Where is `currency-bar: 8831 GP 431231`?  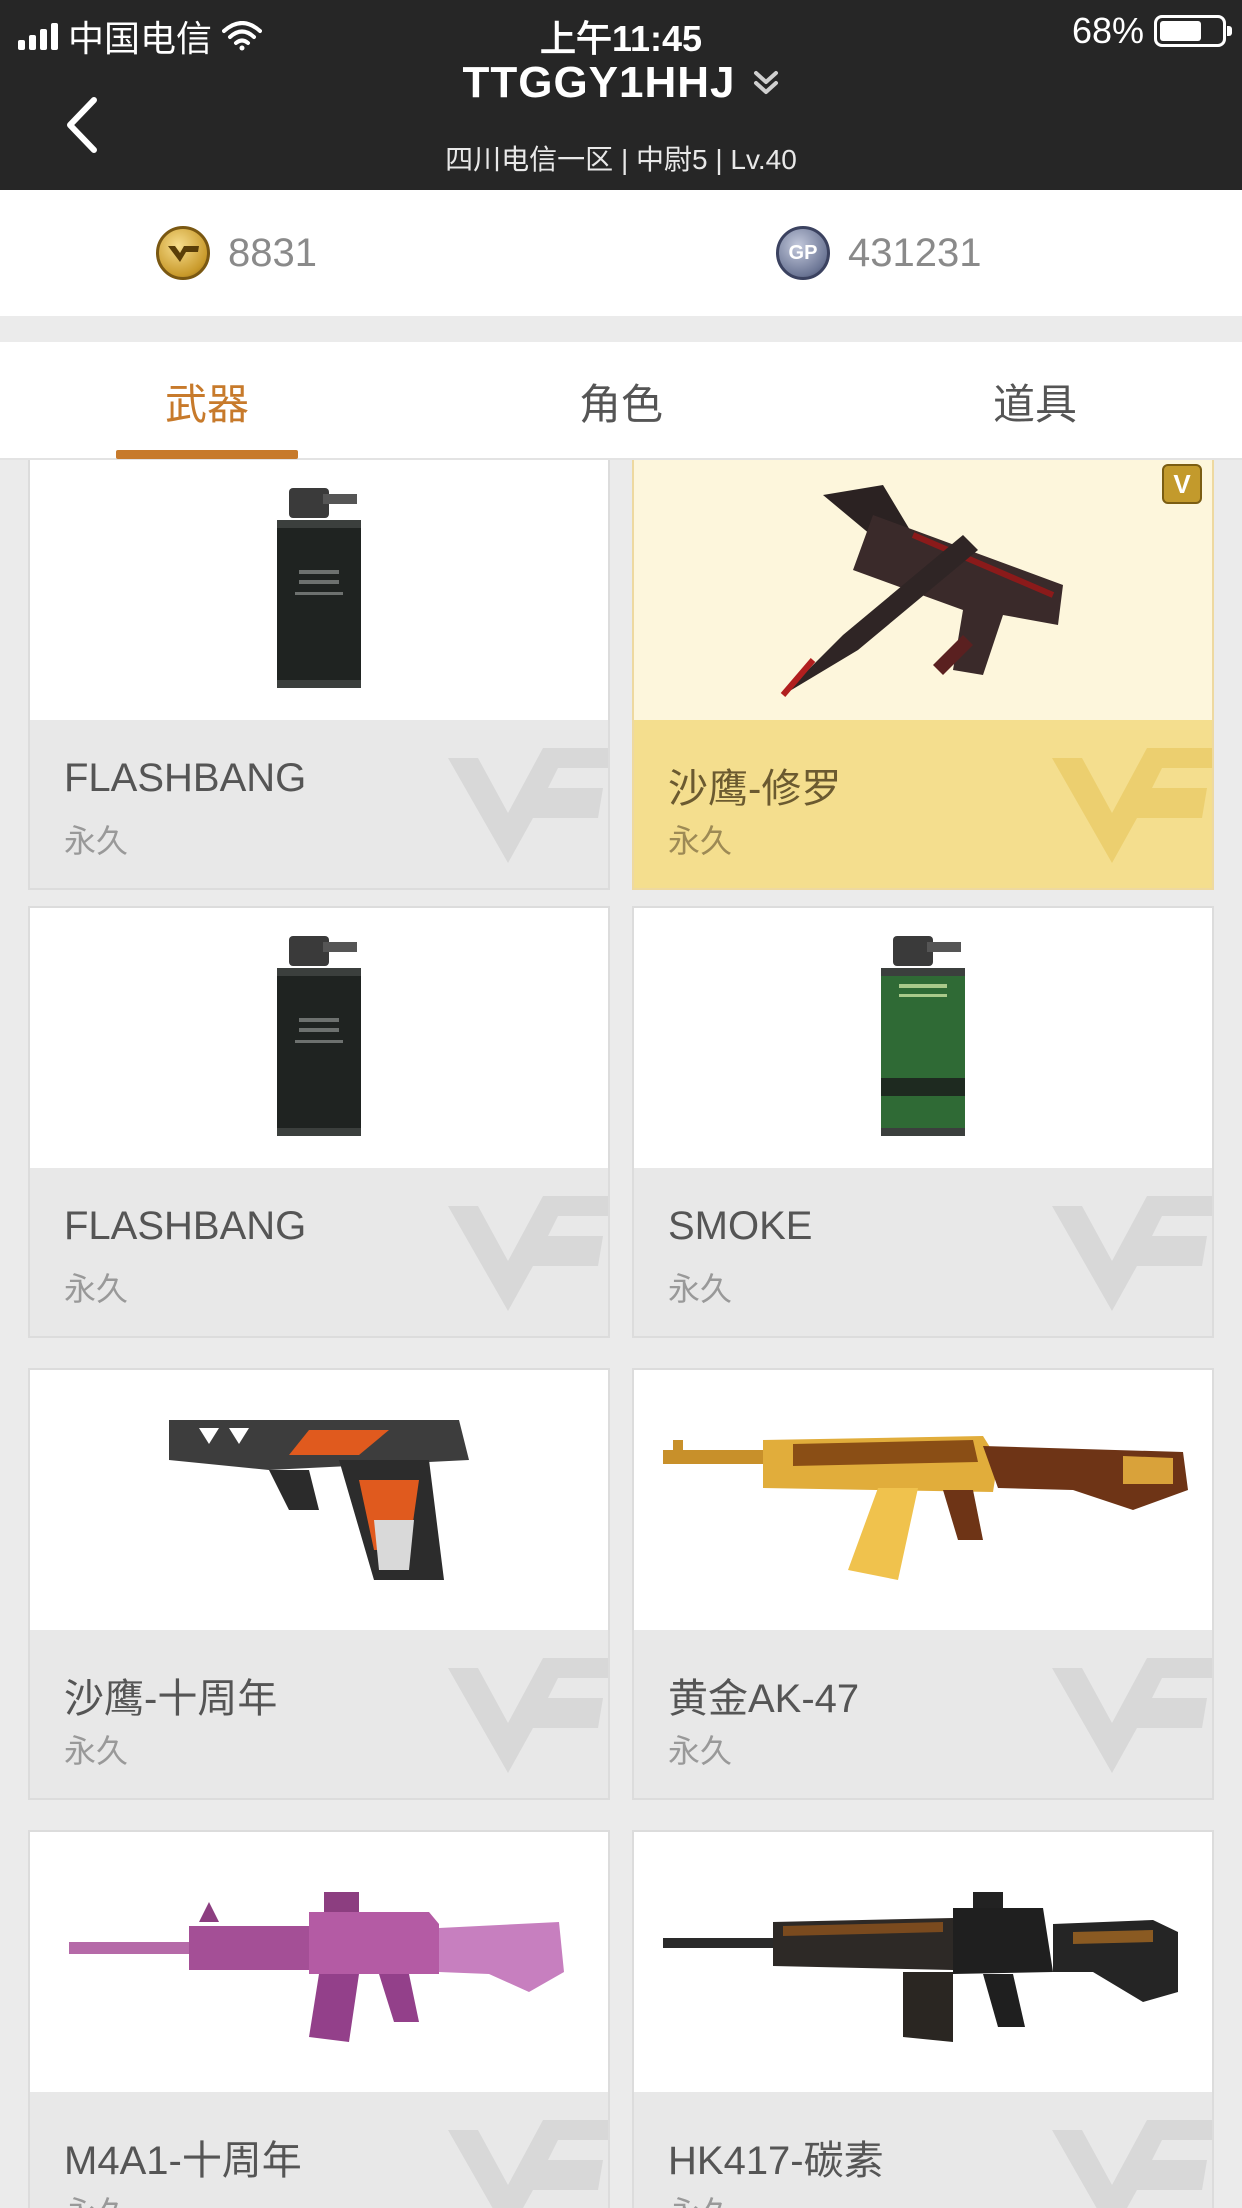
currency-bar: 8831 GP 431231 is located at coordinates (621, 253).